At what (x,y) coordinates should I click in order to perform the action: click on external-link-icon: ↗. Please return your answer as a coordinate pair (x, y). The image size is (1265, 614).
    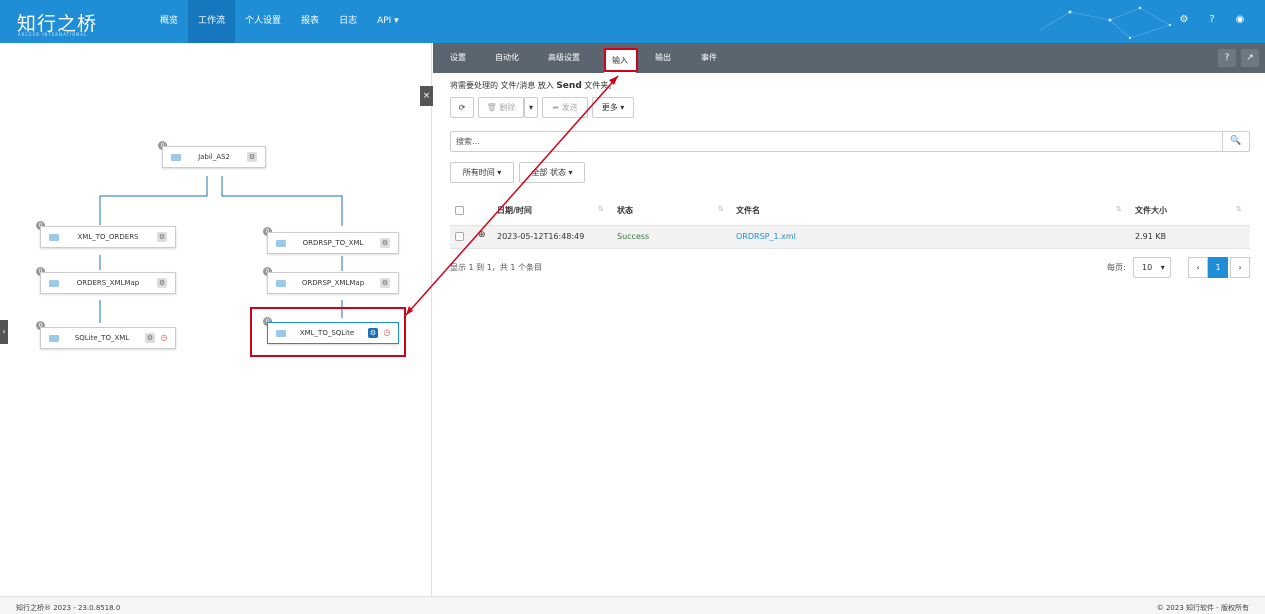
    Looking at the image, I should click on (1250, 58).